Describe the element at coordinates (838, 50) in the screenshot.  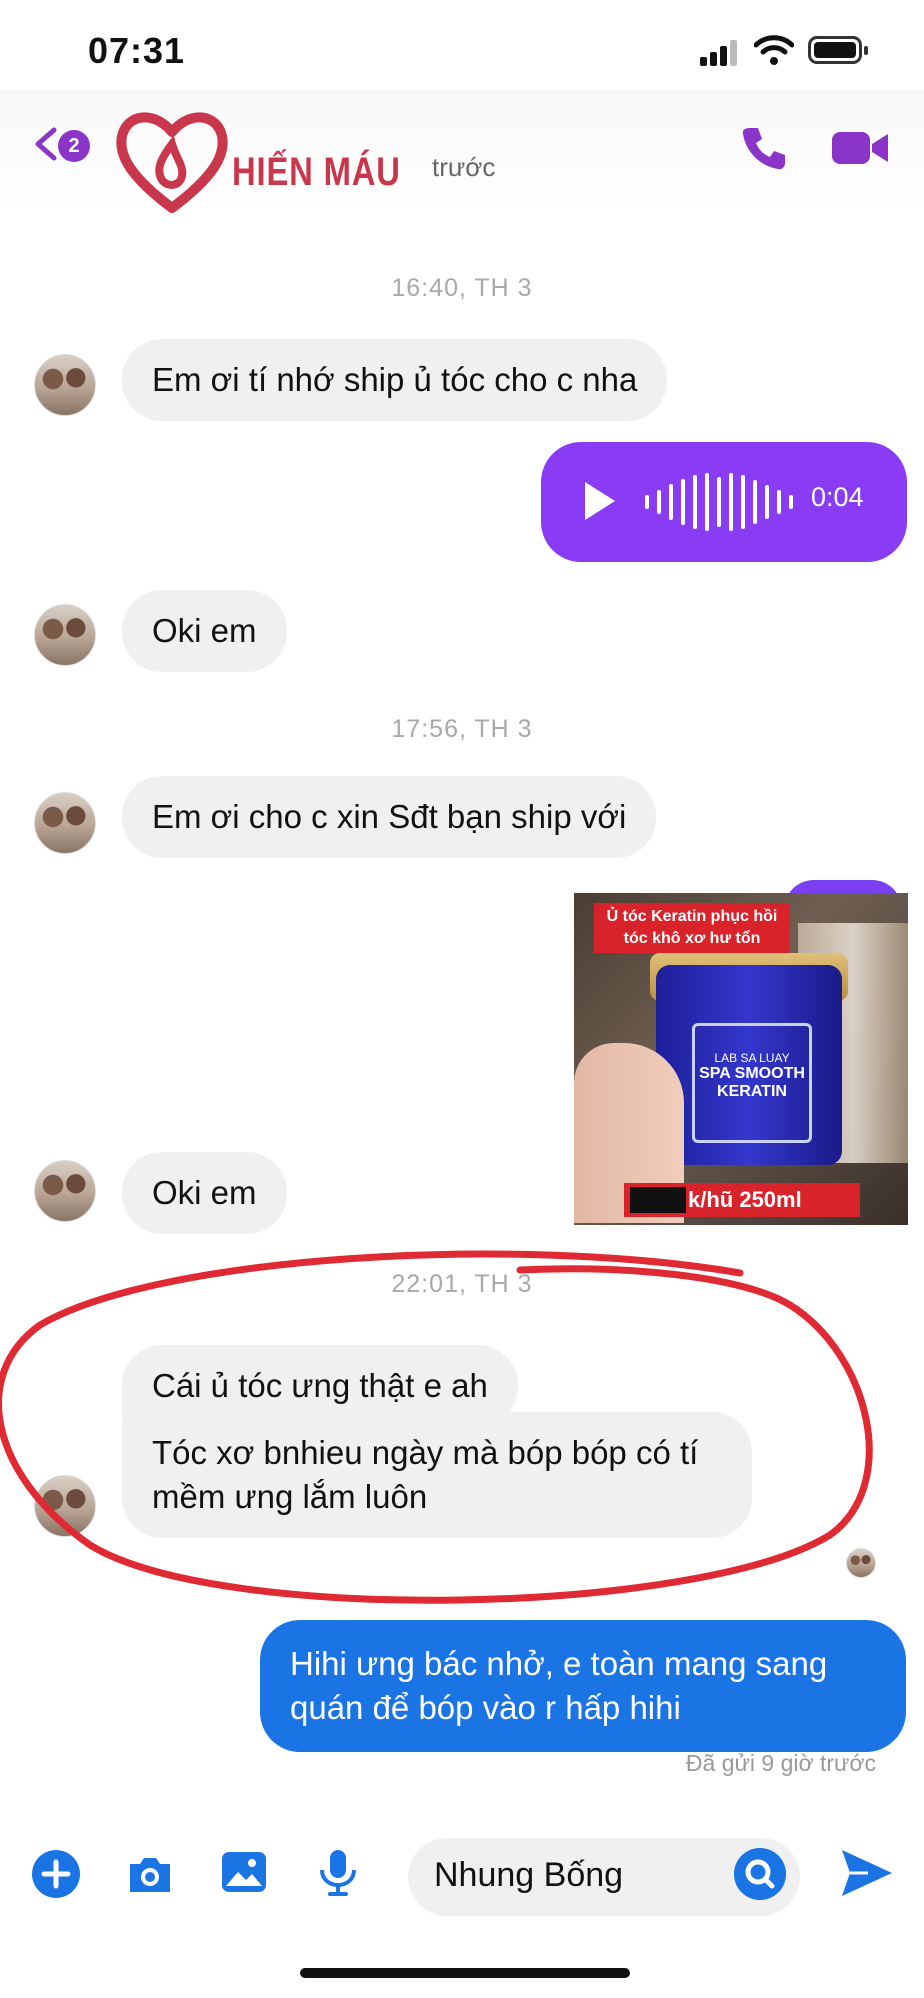
I see `battery-icon` at that location.